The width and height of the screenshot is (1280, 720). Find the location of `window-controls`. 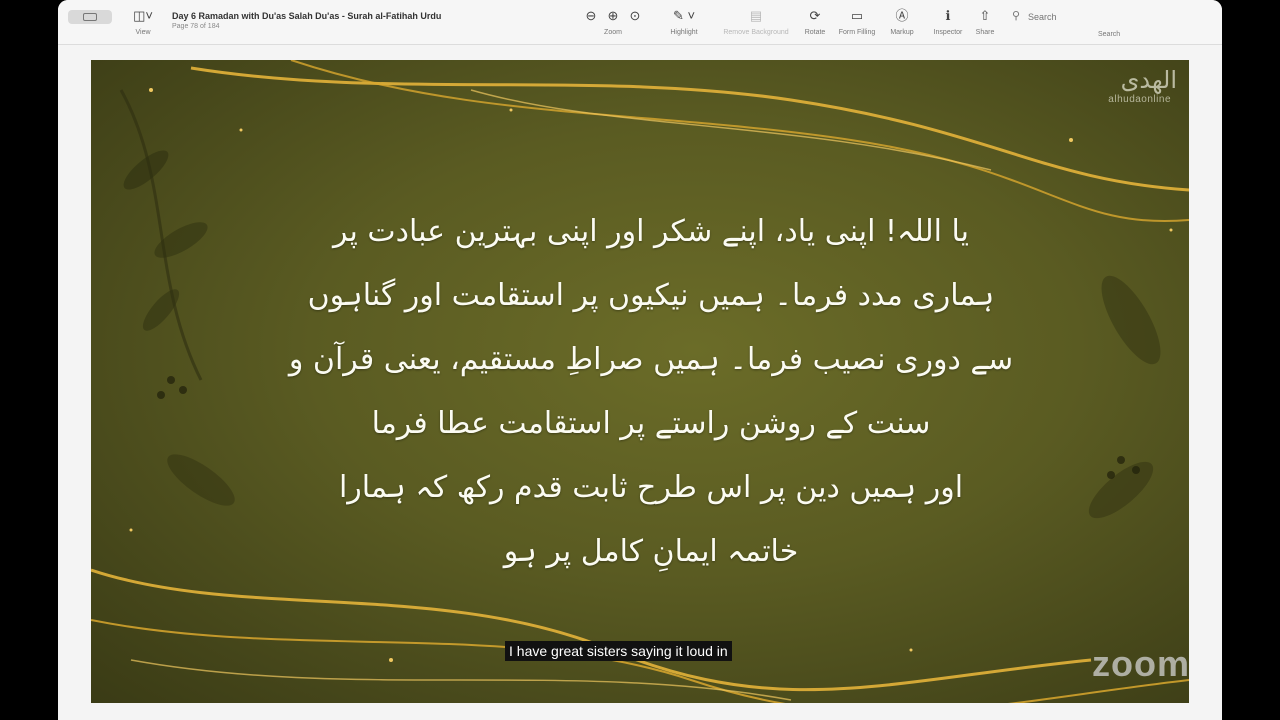

window-controls is located at coordinates (90, 17).